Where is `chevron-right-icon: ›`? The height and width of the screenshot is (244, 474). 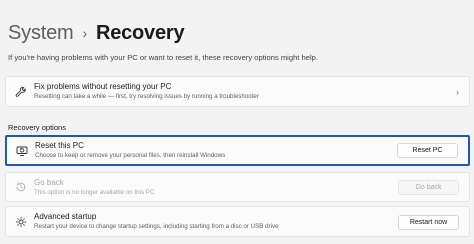 chevron-right-icon: › is located at coordinates (457, 92).